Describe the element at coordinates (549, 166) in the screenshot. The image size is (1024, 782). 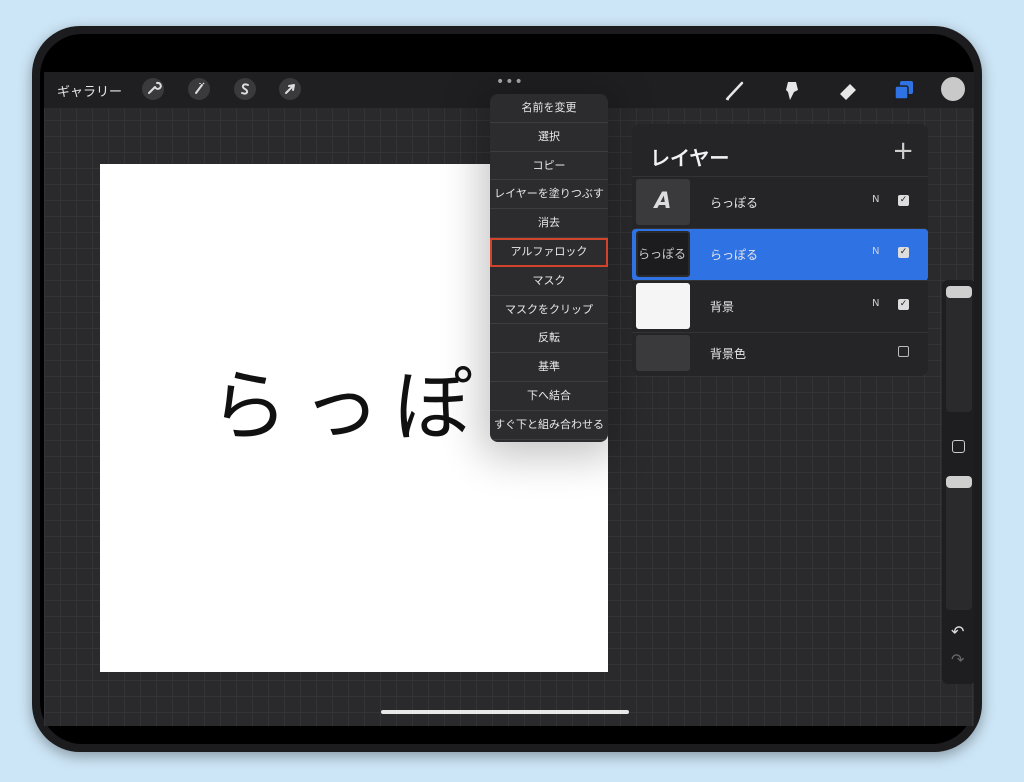
I see `menu-item-copy: コピー` at that location.